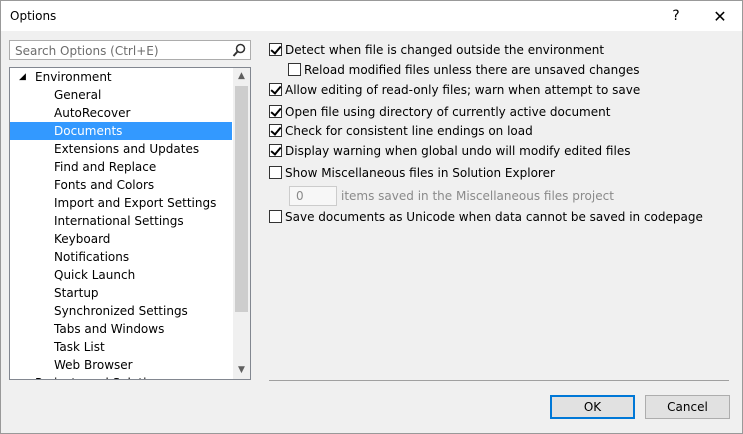 This screenshot has height=434, width=743. Describe the element at coordinates (122, 77) in the screenshot. I see `tree-item-environment: ◢ Environment` at that location.